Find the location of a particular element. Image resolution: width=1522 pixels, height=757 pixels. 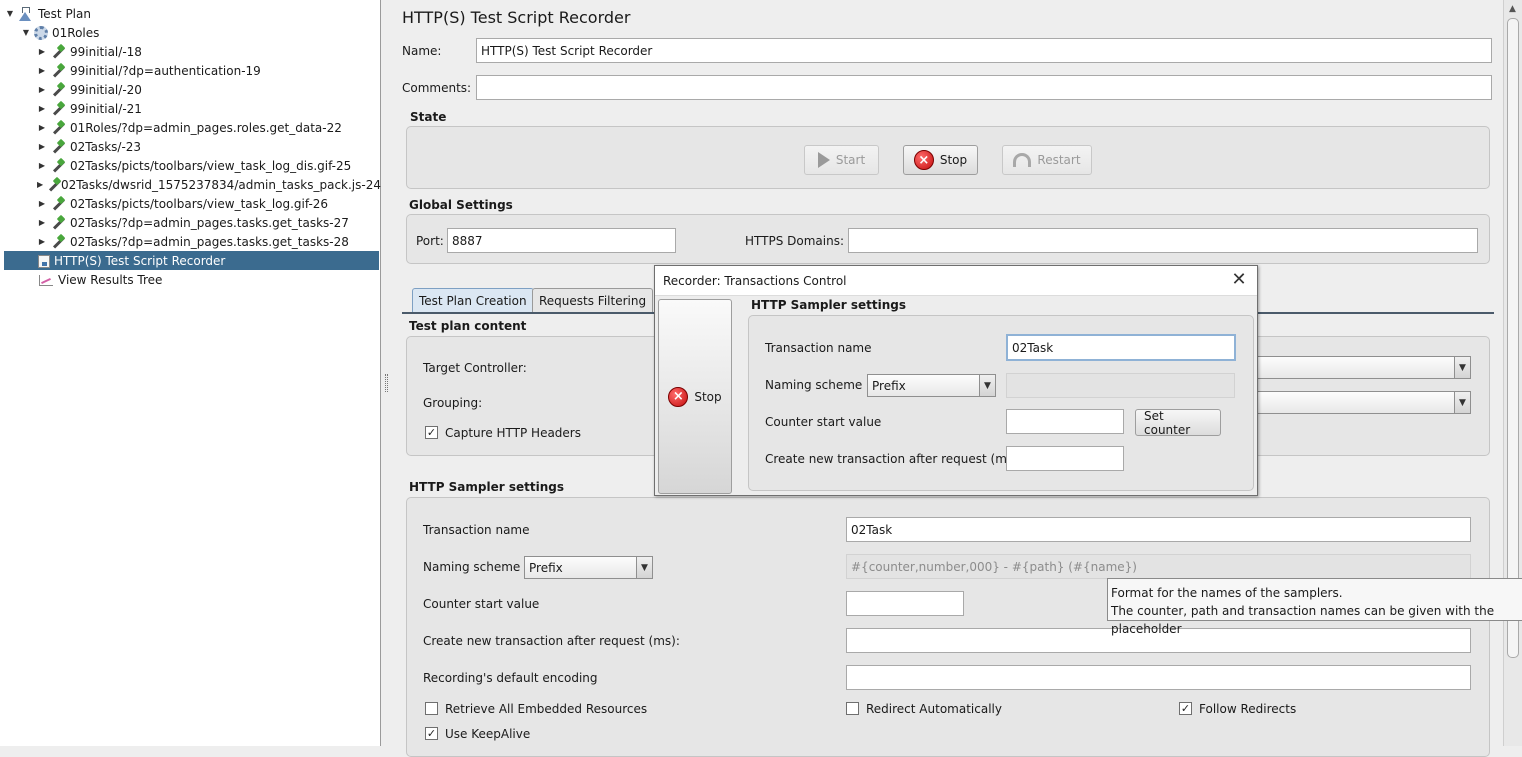

target-controller-select: ▼ is located at coordinates (1360, 367).